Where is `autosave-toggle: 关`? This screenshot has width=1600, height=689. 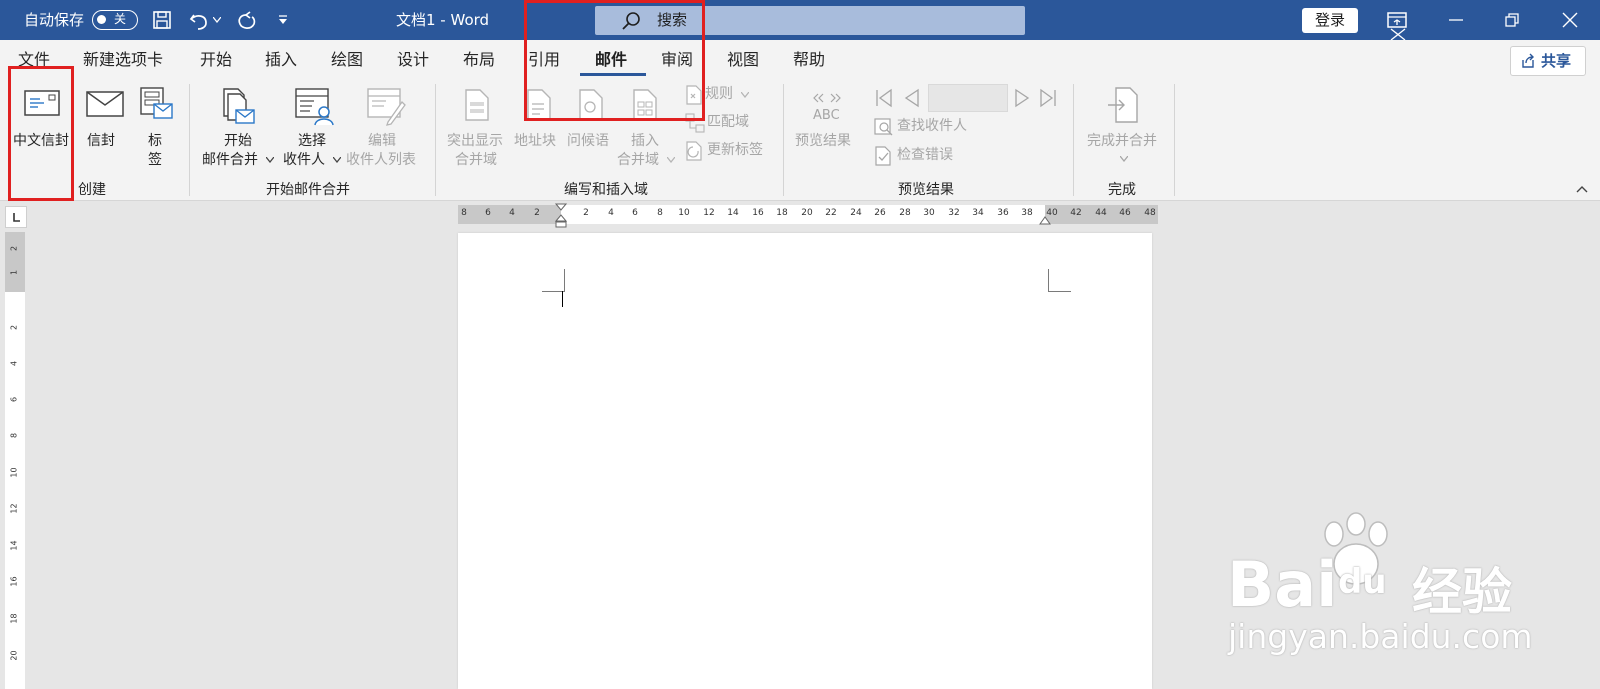
autosave-toggle: 关 is located at coordinates (115, 20).